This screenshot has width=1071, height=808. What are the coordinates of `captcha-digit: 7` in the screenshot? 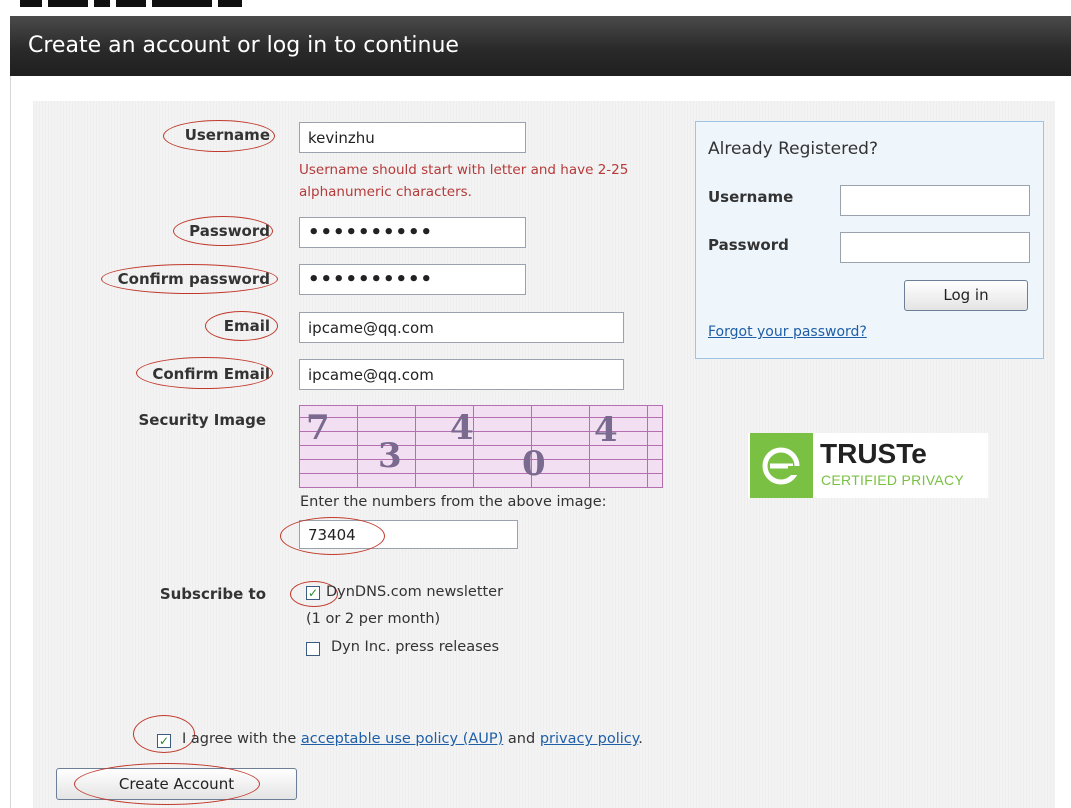 It's located at (318, 428).